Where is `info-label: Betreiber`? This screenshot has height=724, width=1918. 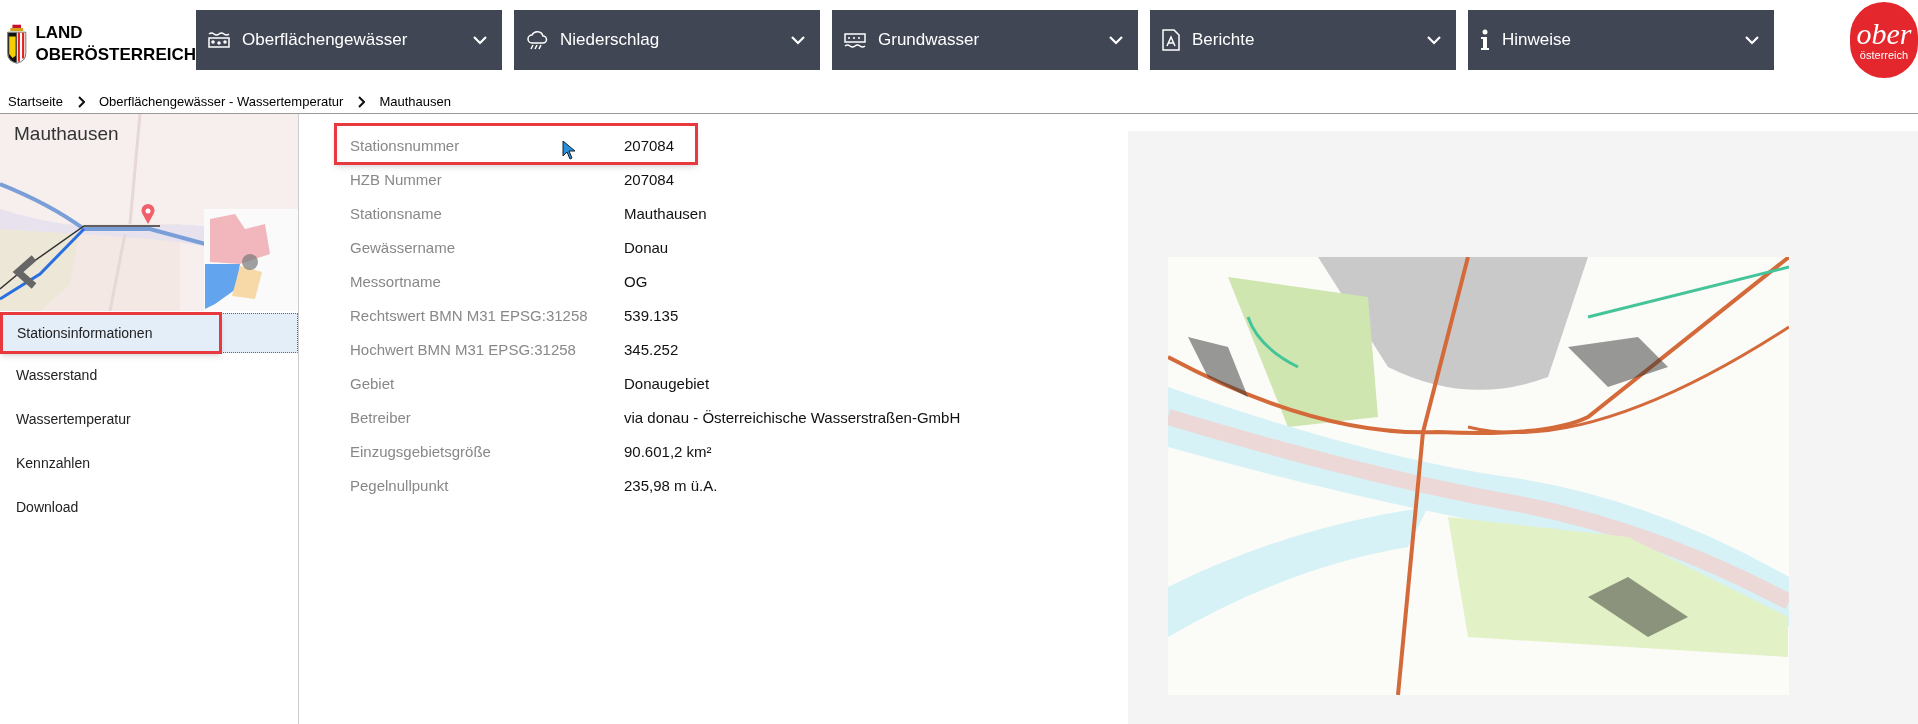 info-label: Betreiber is located at coordinates (380, 417).